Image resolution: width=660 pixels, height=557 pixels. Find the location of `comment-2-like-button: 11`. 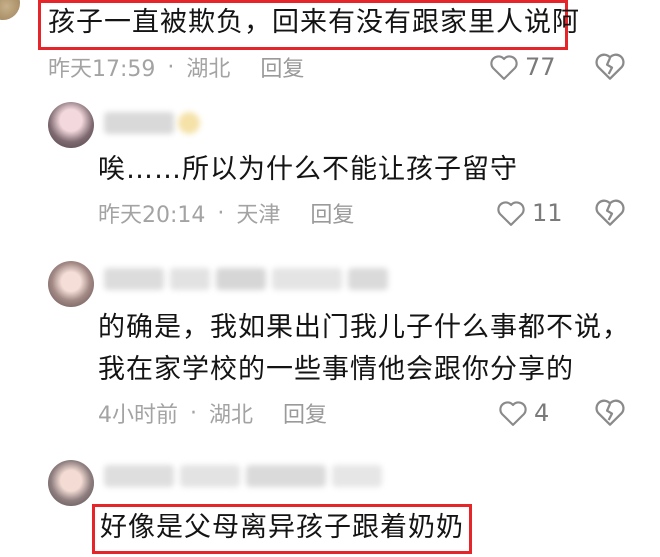

comment-2-like-button: 11 is located at coordinates (529, 213).